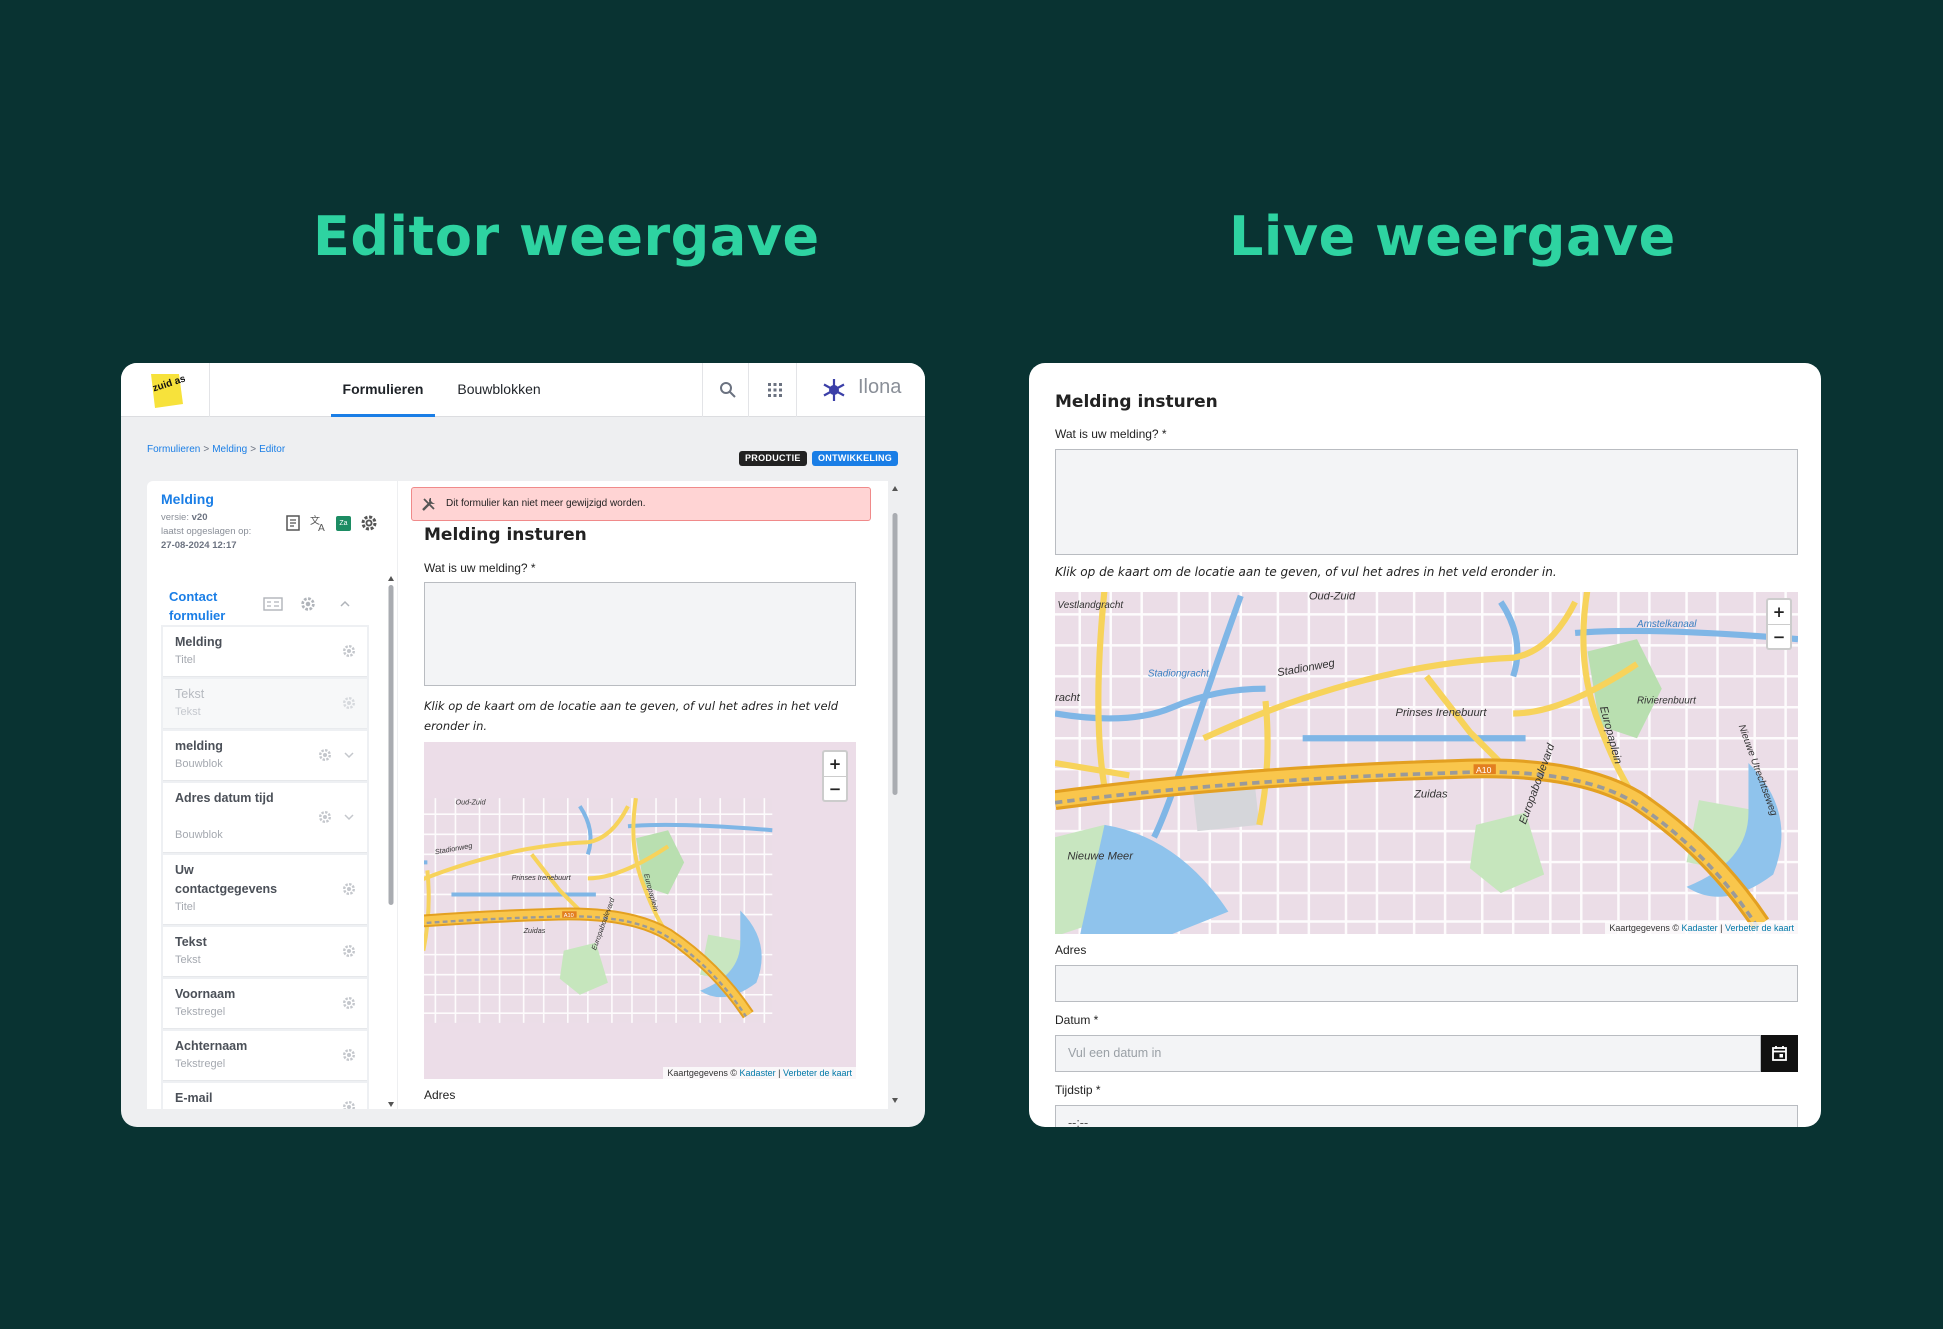 The width and height of the screenshot is (1943, 1329). What do you see at coordinates (205, 994) in the screenshot?
I see `tree-item-name: Voornaam` at bounding box center [205, 994].